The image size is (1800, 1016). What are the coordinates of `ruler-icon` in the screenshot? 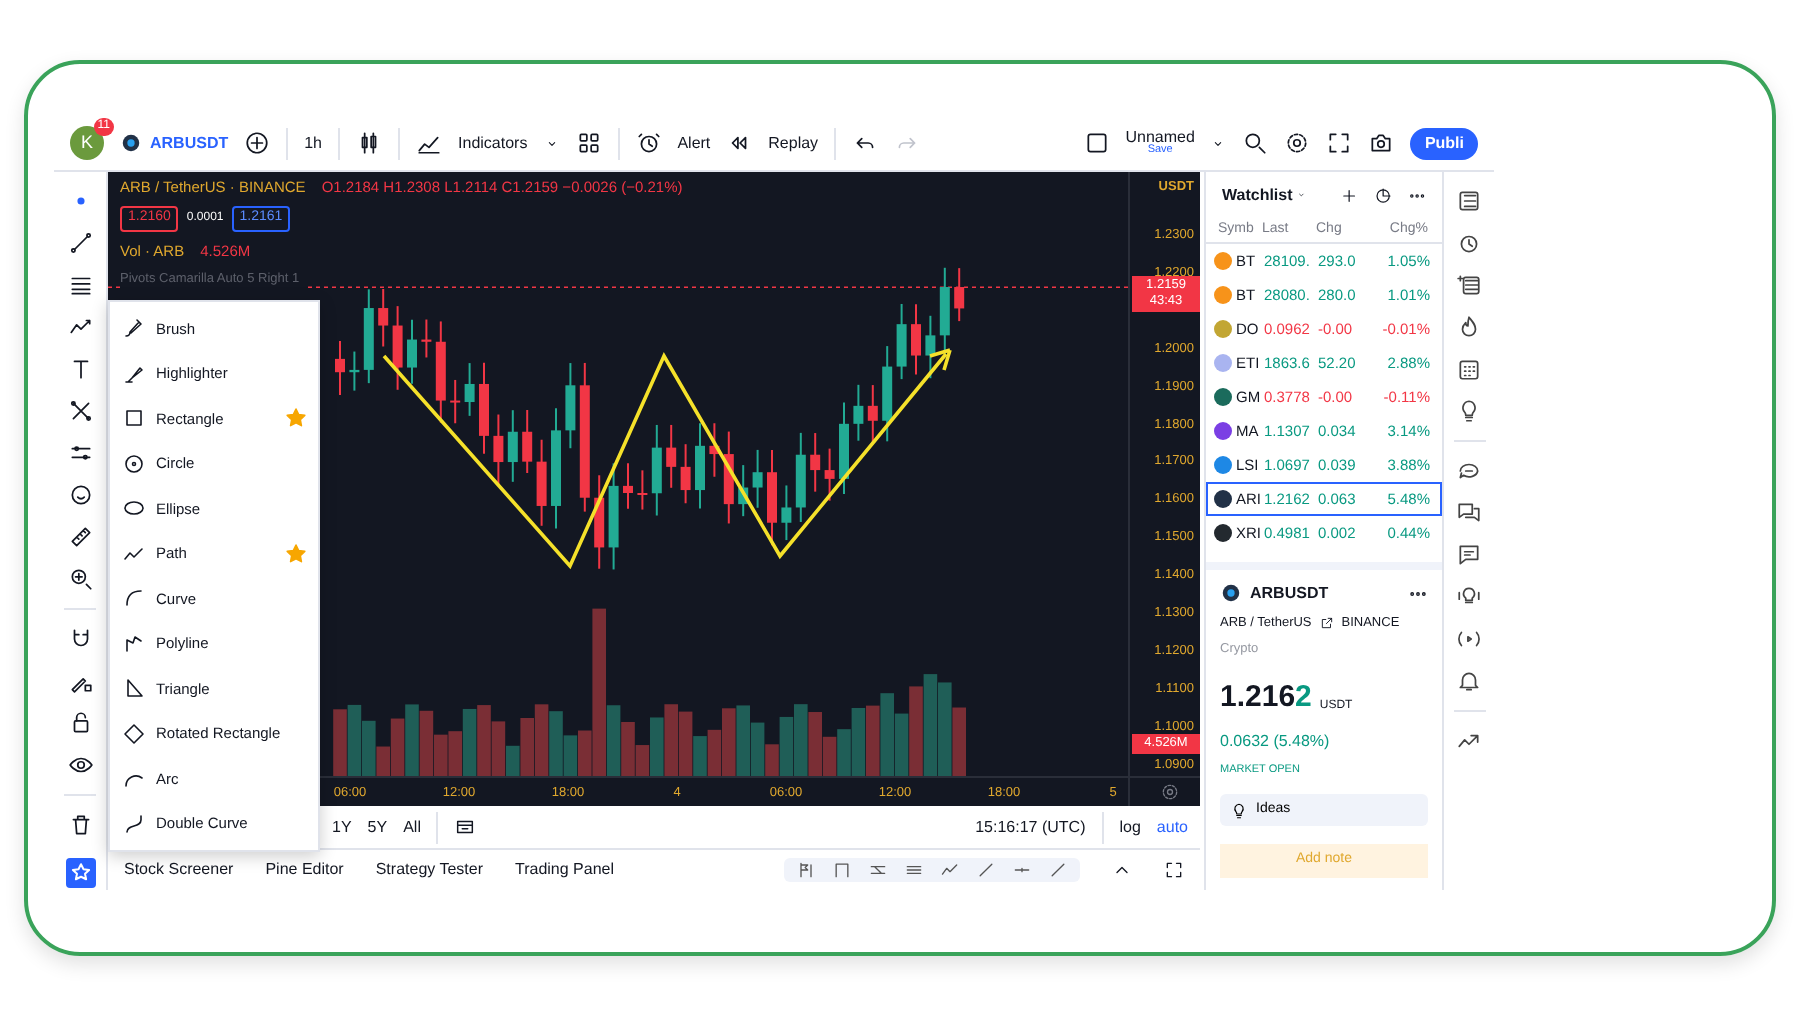 It's located at (80, 537).